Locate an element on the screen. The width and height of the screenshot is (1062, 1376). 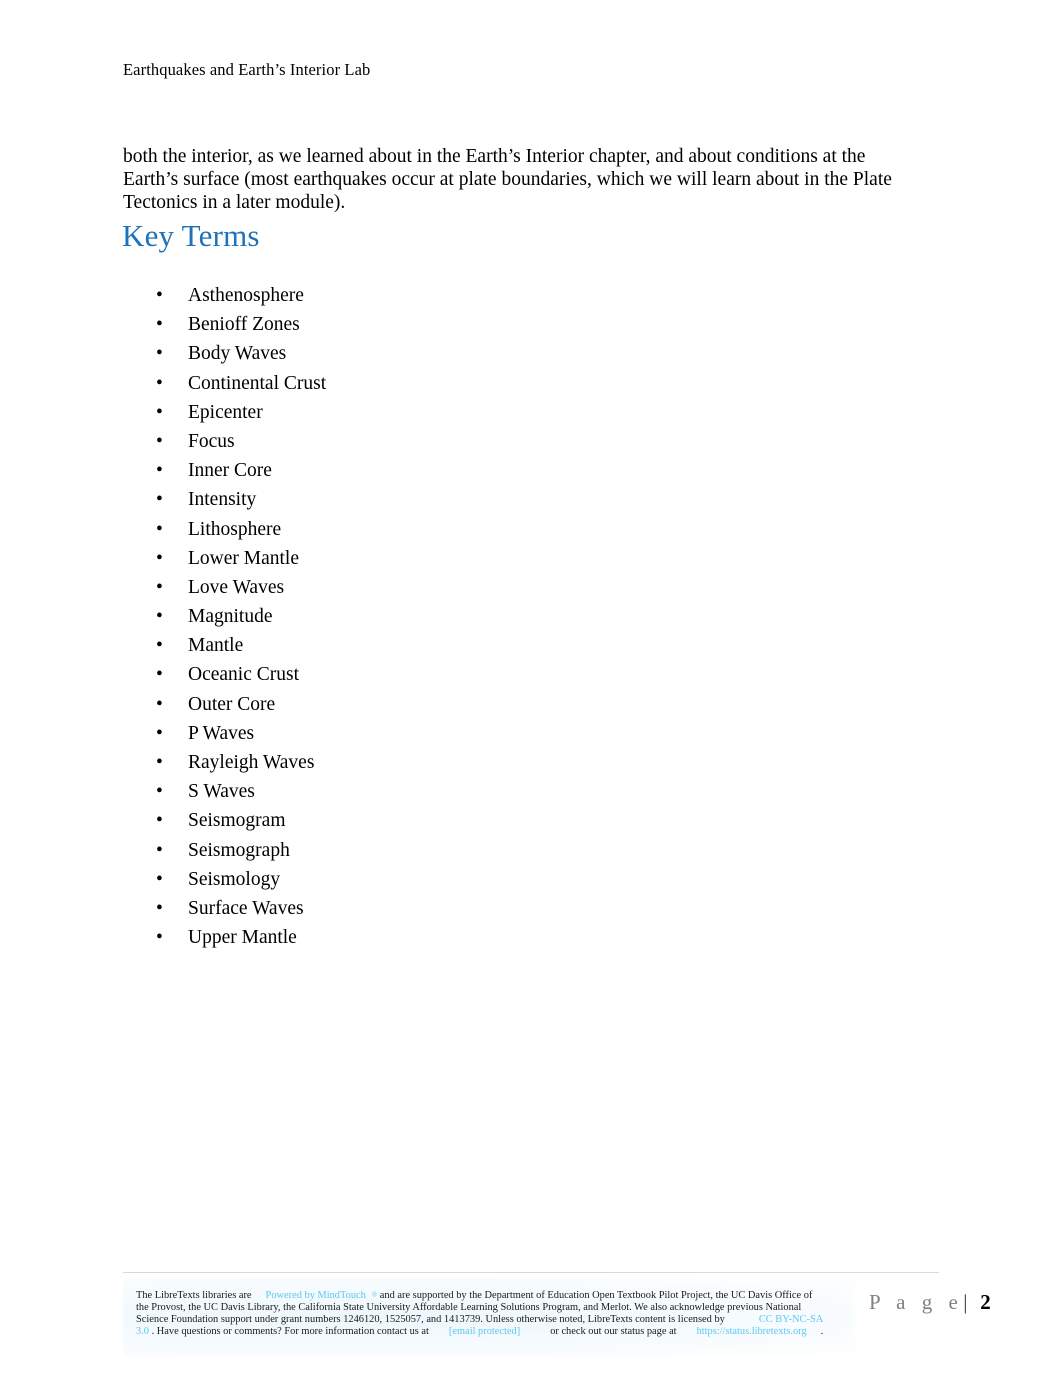
key-term-label: Oceanic Crust is located at coordinates (244, 675).